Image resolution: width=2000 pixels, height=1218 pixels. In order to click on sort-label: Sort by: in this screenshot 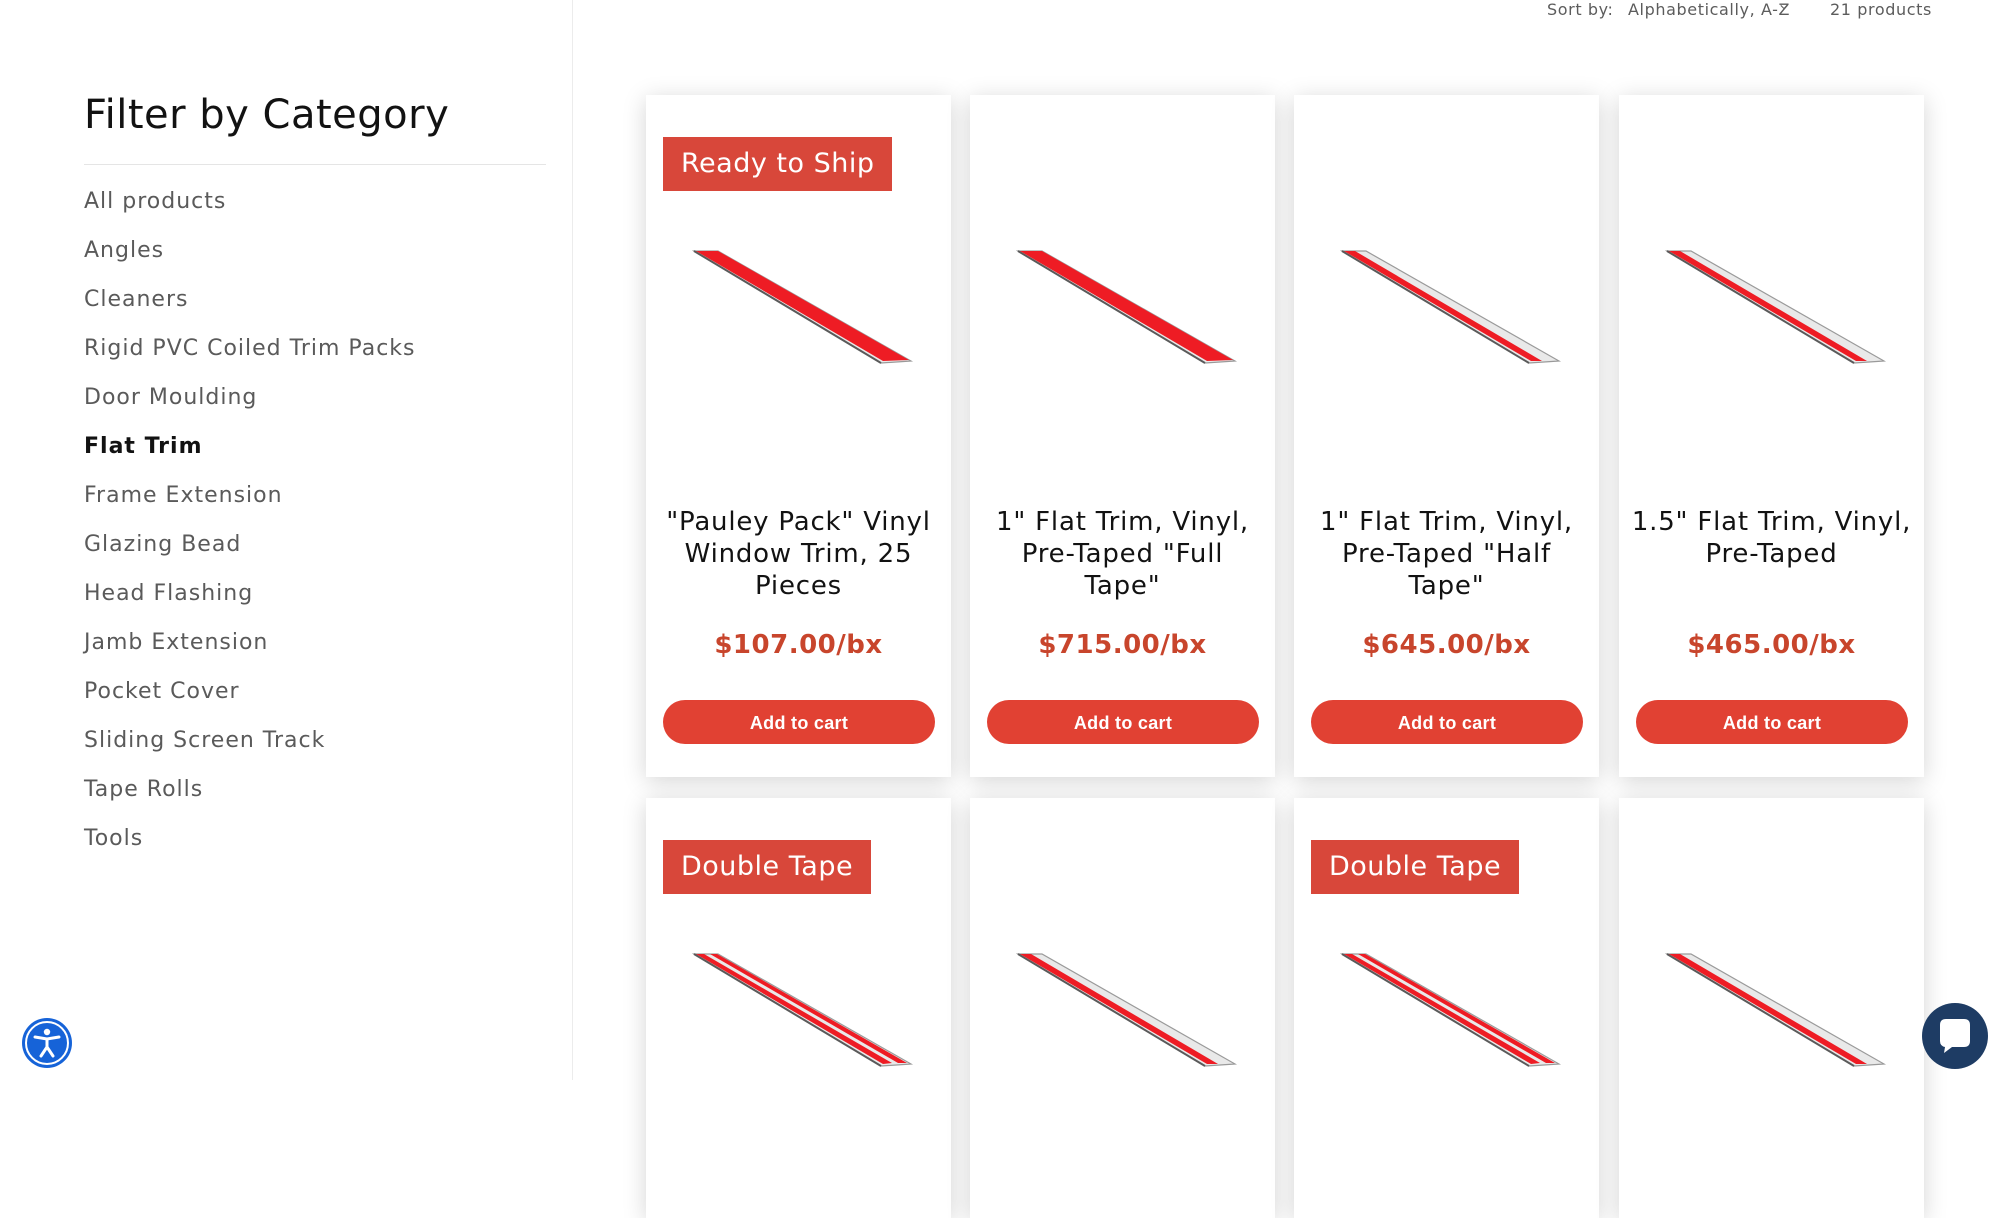, I will do `click(1580, 9)`.